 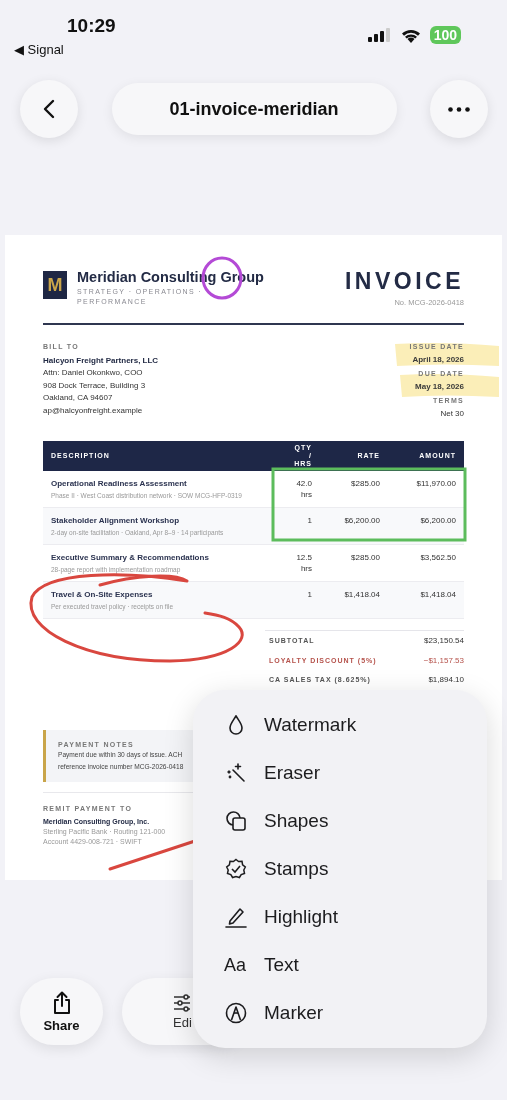 What do you see at coordinates (404, 281) in the screenshot?
I see `invoice-heading: INVOICE` at bounding box center [404, 281].